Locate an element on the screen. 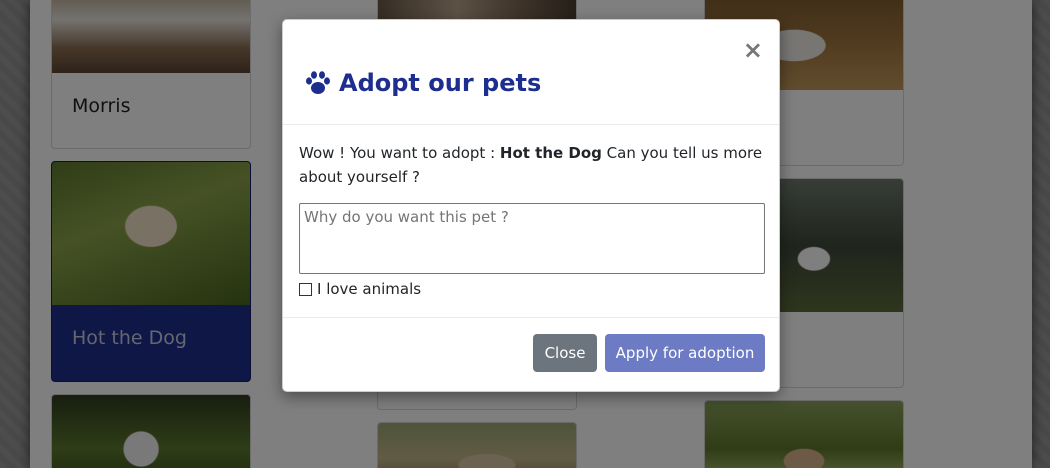  selected-pet-name: Hot the Dog is located at coordinates (550, 153).